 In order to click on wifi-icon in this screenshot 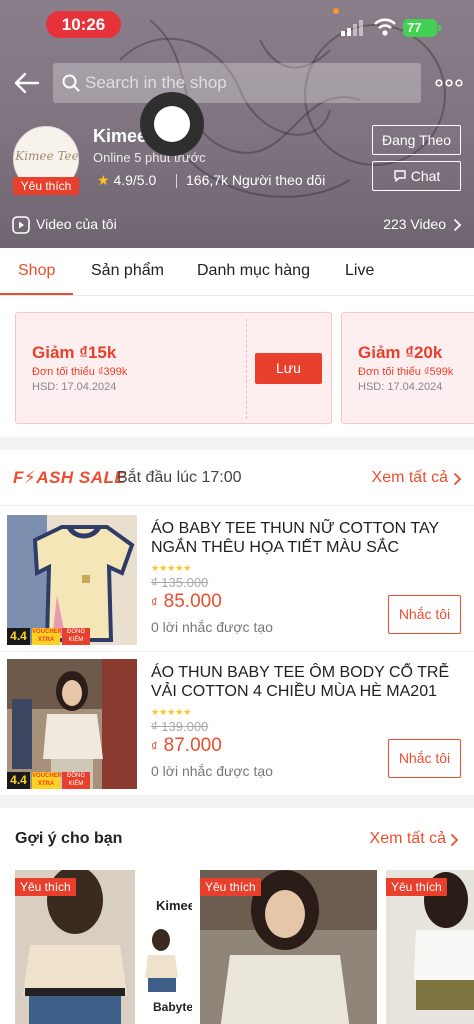, I will do `click(385, 27)`.